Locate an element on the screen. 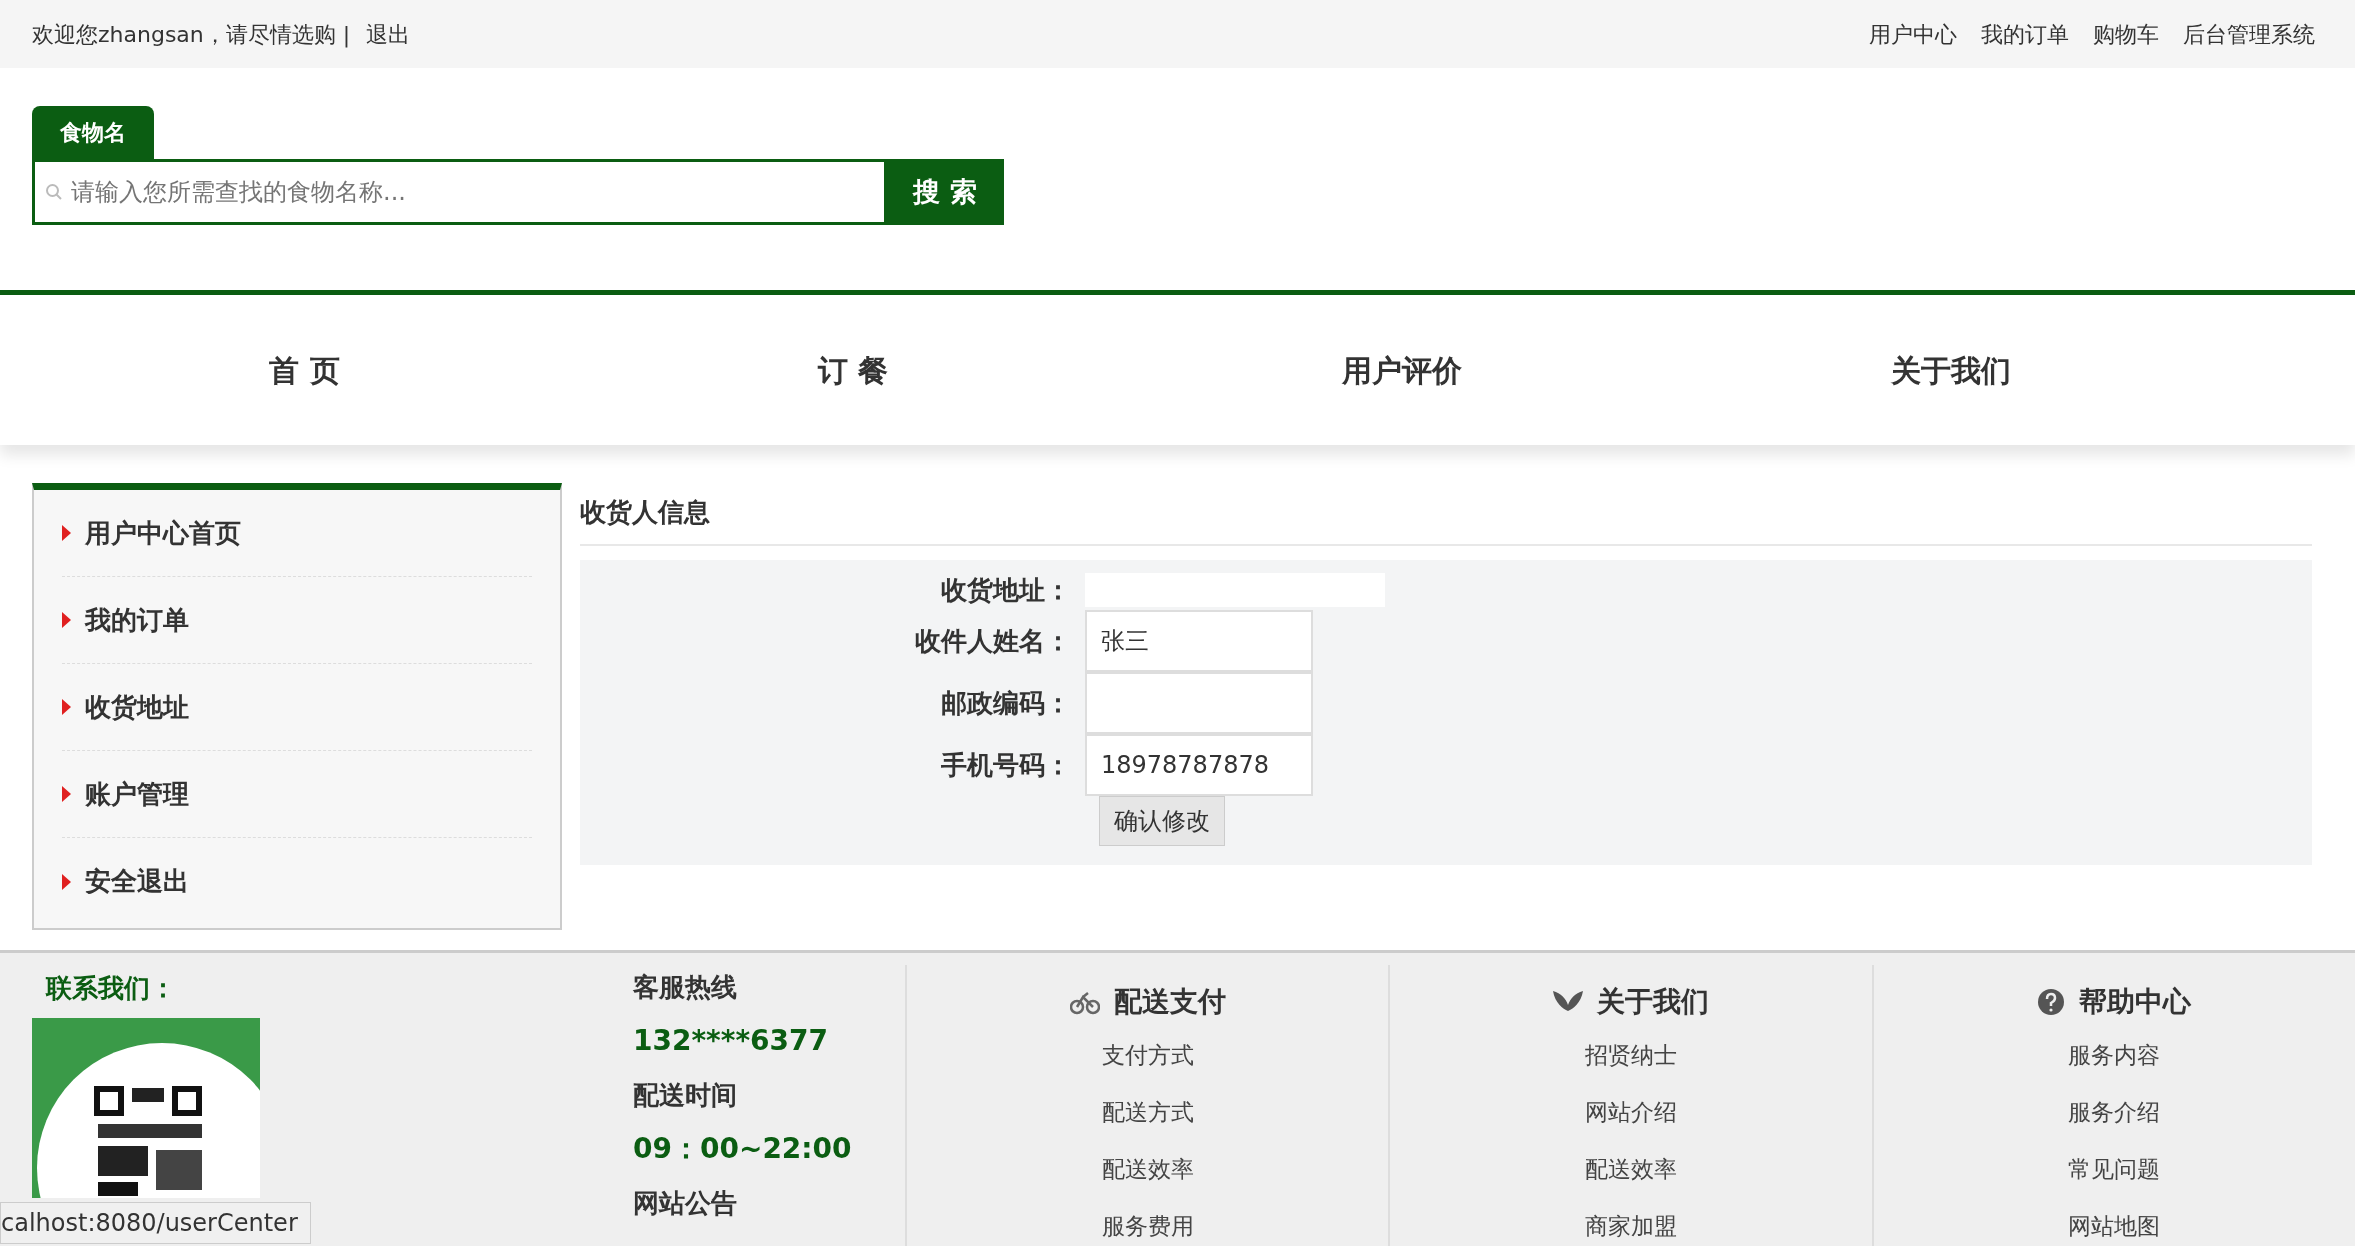  input-field: 18978787878 is located at coordinates (1199, 765).